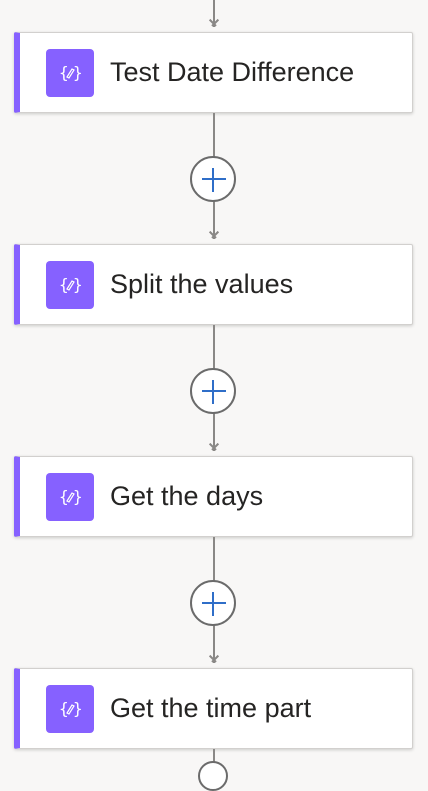 Image resolution: width=428 pixels, height=791 pixels. I want to click on flow-step-title: Test Date Difference, so click(232, 72).